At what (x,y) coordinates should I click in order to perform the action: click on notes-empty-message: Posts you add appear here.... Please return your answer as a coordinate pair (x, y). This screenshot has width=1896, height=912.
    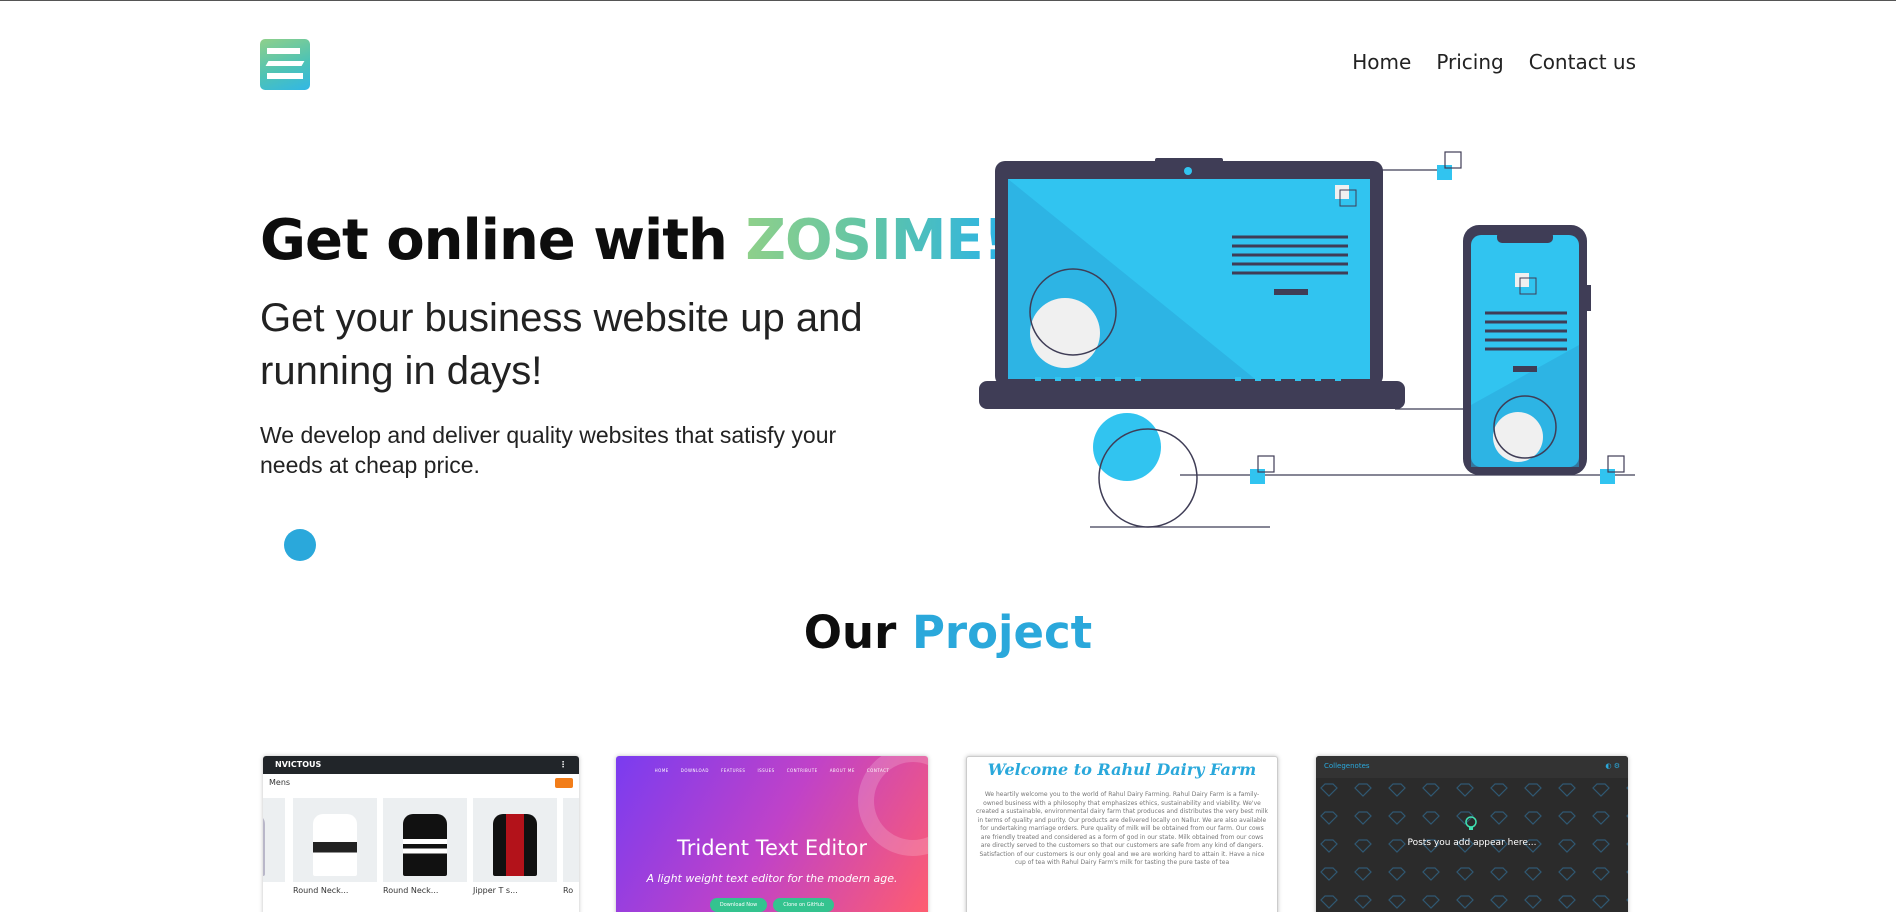
    Looking at the image, I should click on (1472, 843).